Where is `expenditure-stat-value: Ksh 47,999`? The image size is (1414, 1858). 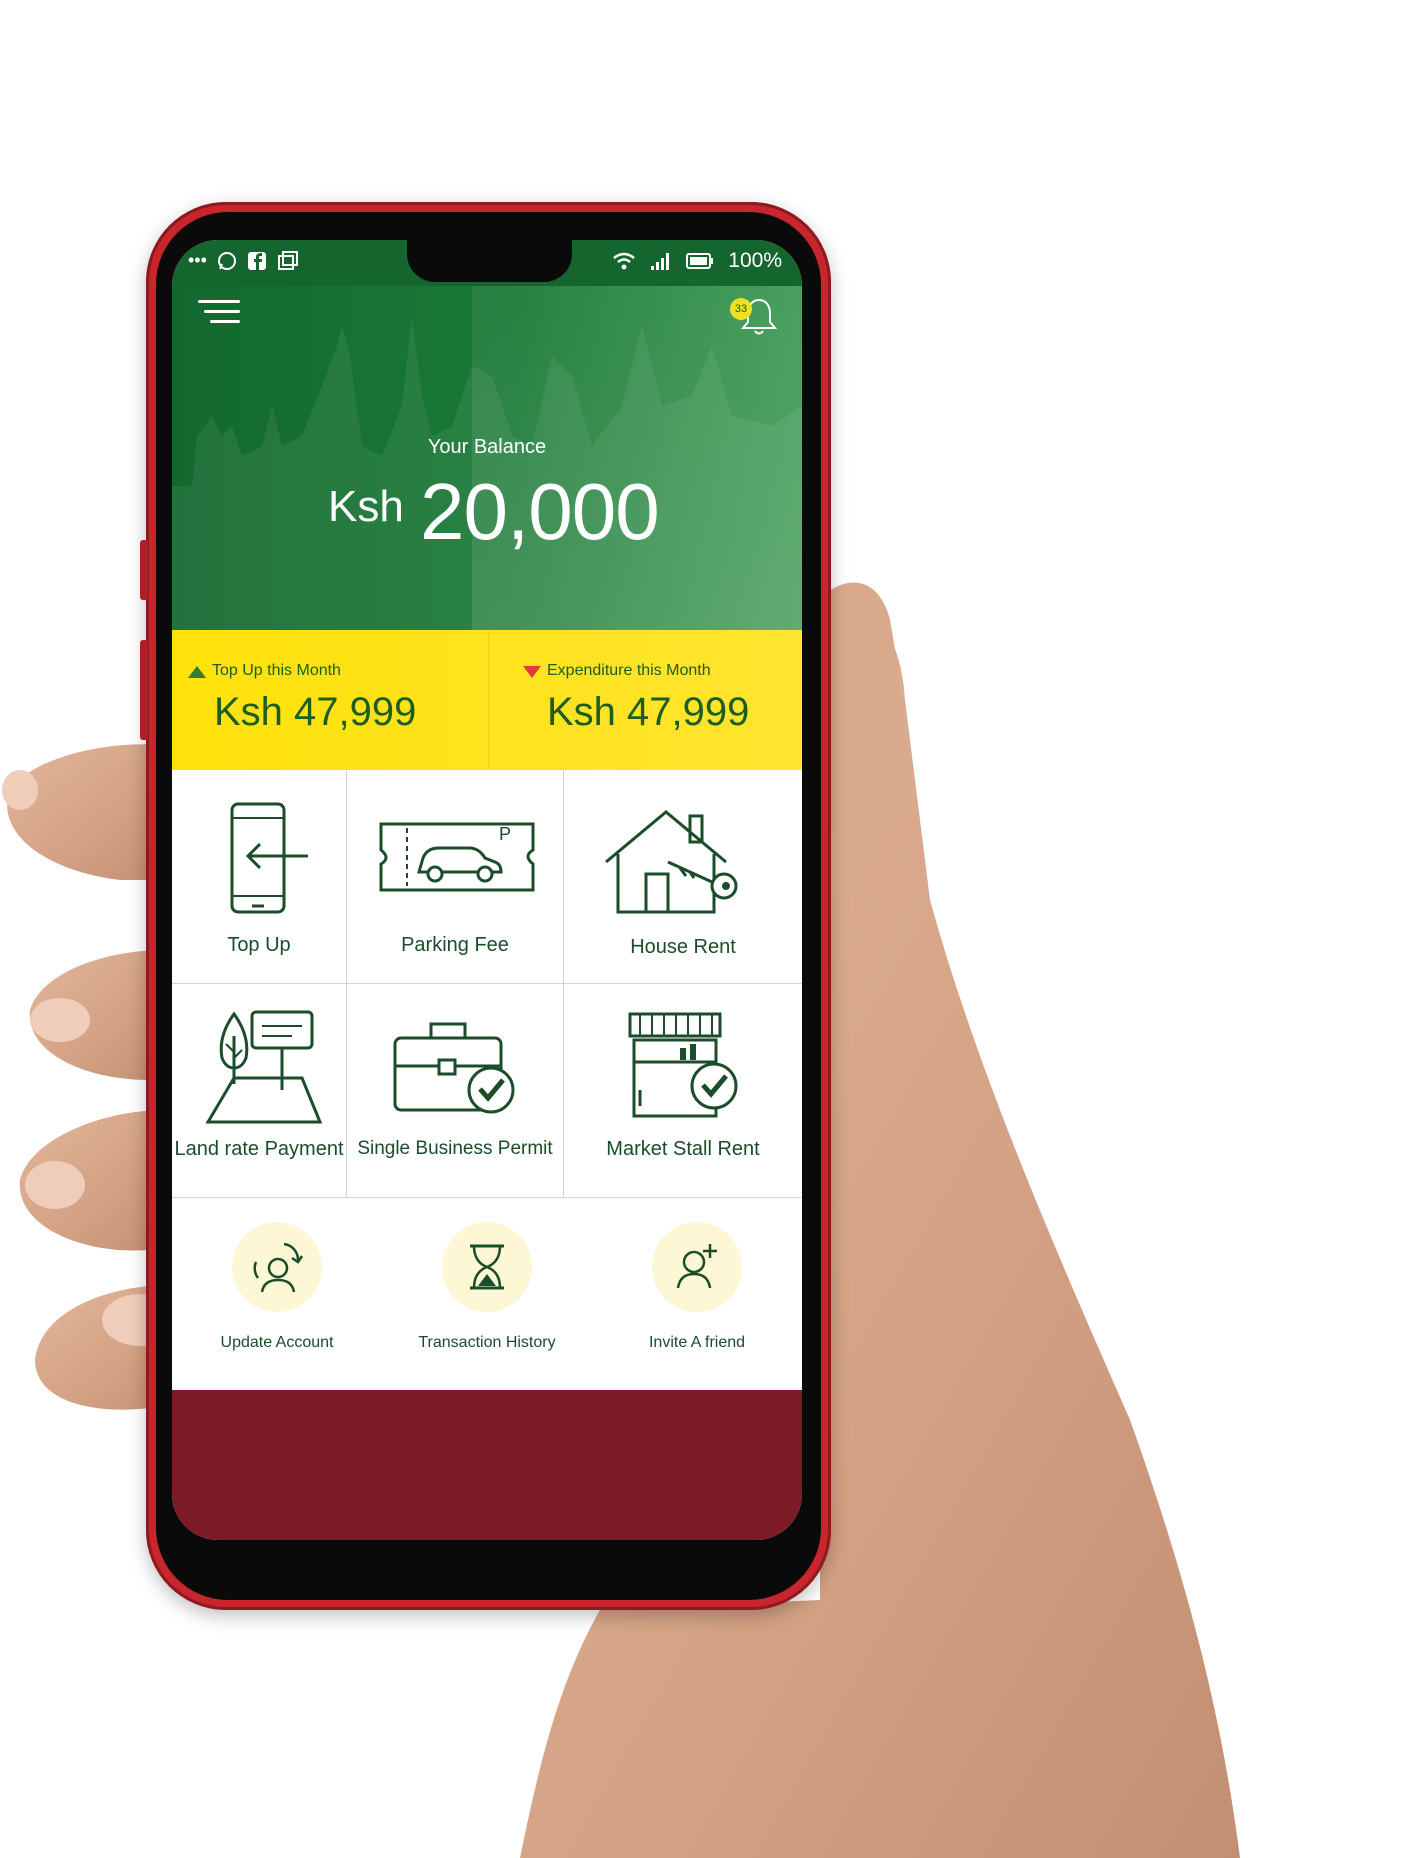
expenditure-stat-value: Ksh 47,999 is located at coordinates (648, 712).